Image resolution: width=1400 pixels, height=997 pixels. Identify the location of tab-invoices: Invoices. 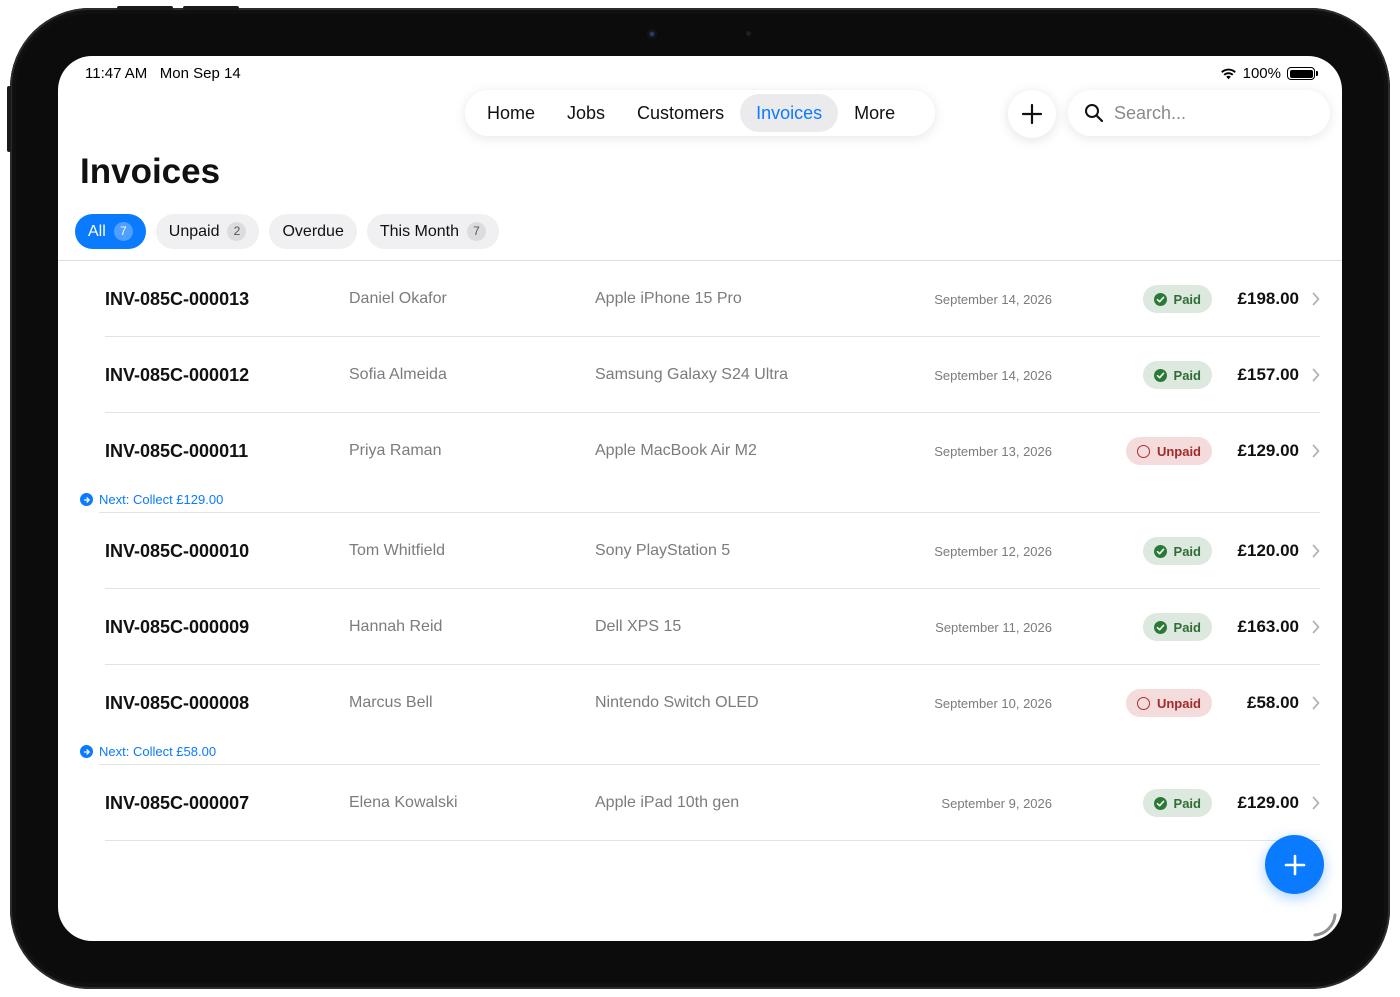
(789, 113).